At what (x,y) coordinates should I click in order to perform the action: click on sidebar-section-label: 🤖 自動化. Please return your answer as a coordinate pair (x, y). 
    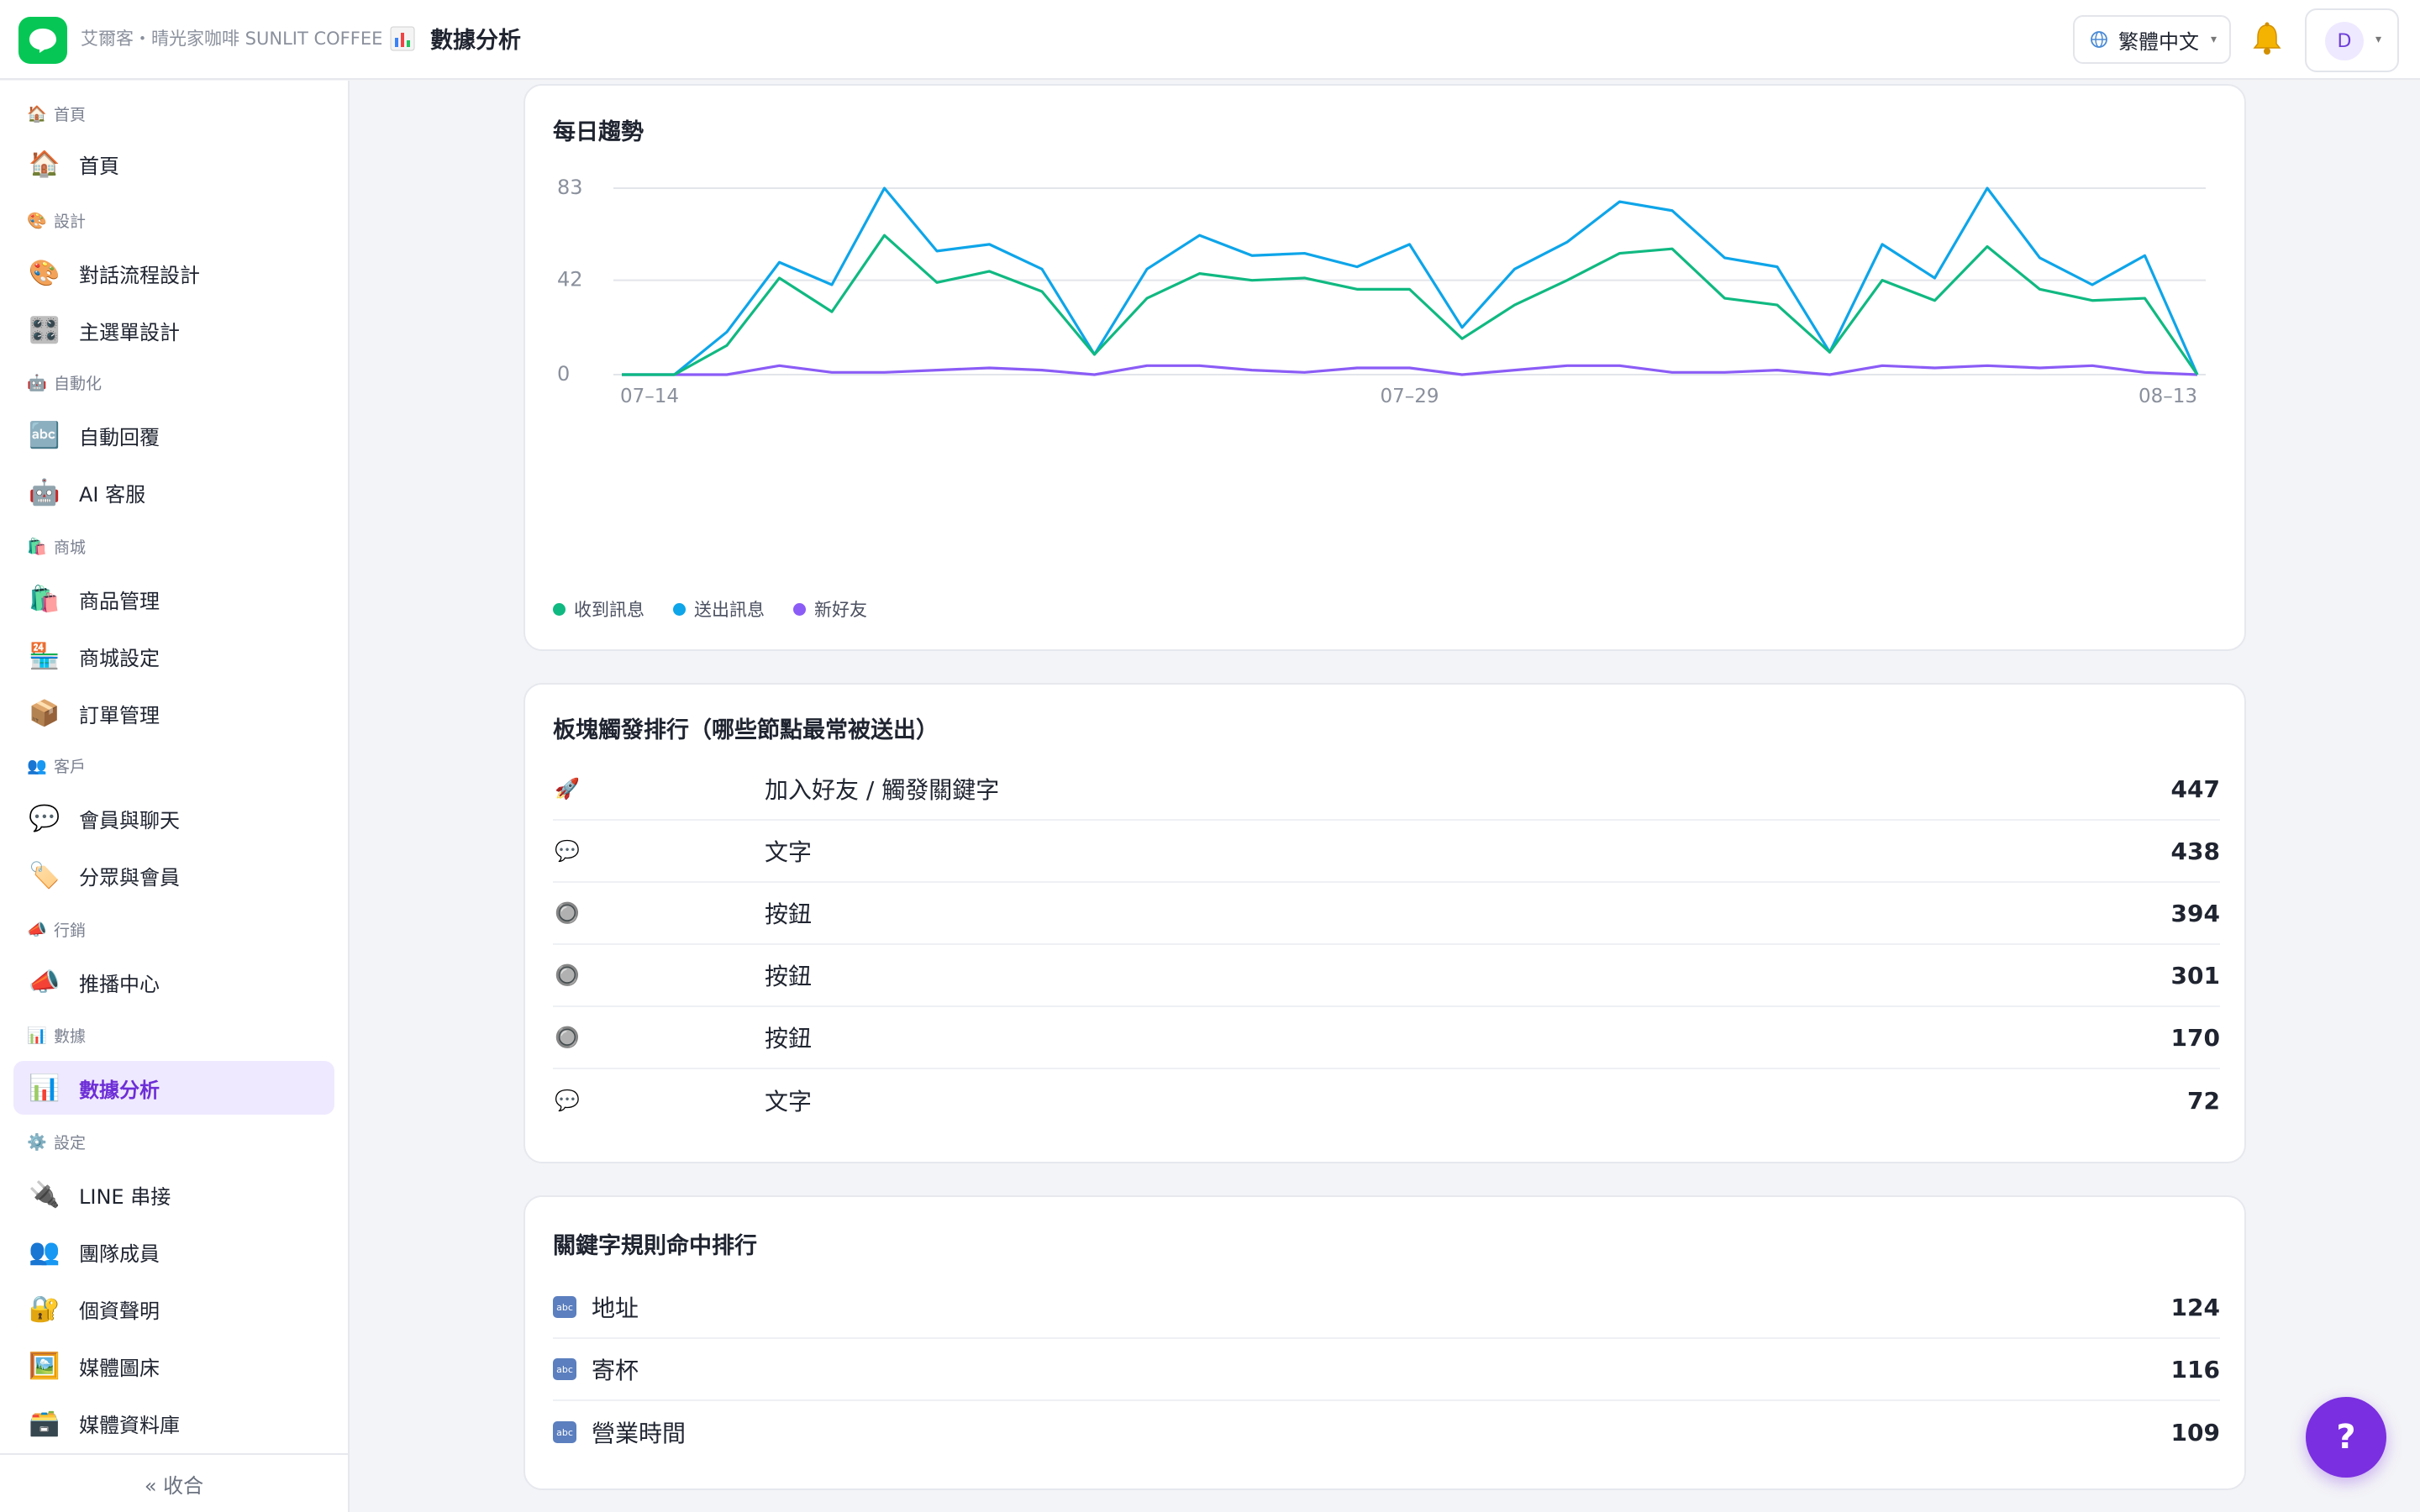
    Looking at the image, I should click on (64, 382).